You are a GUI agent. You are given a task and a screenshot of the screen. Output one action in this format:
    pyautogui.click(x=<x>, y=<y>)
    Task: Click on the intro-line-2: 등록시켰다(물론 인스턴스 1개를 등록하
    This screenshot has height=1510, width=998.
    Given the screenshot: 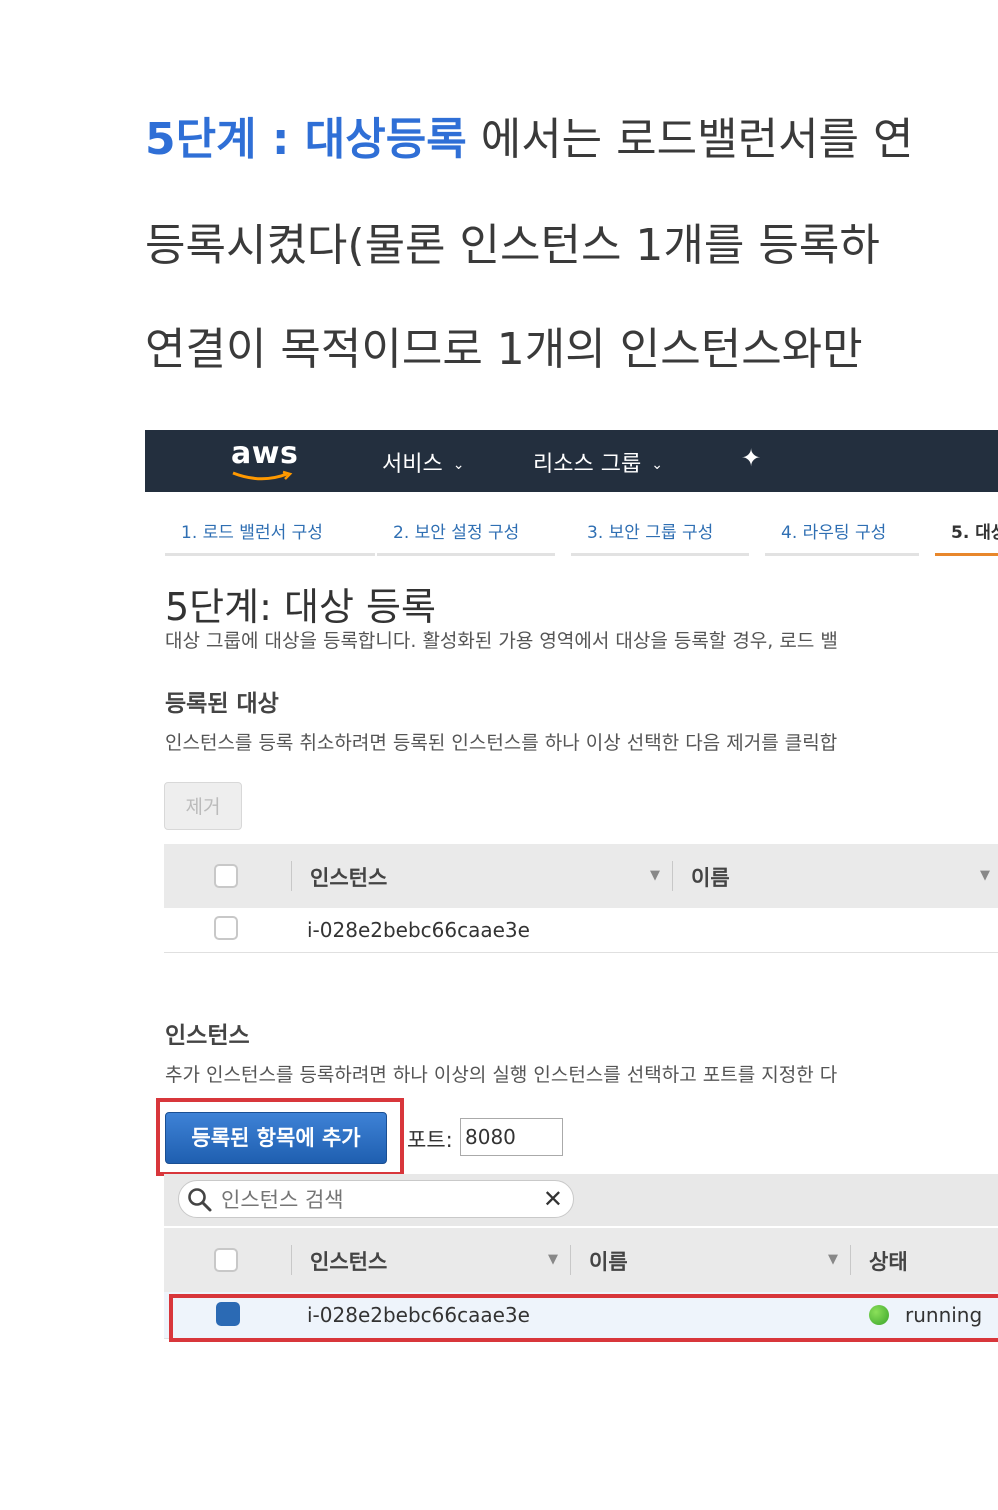 What is the action you would take?
    pyautogui.click(x=512, y=245)
    